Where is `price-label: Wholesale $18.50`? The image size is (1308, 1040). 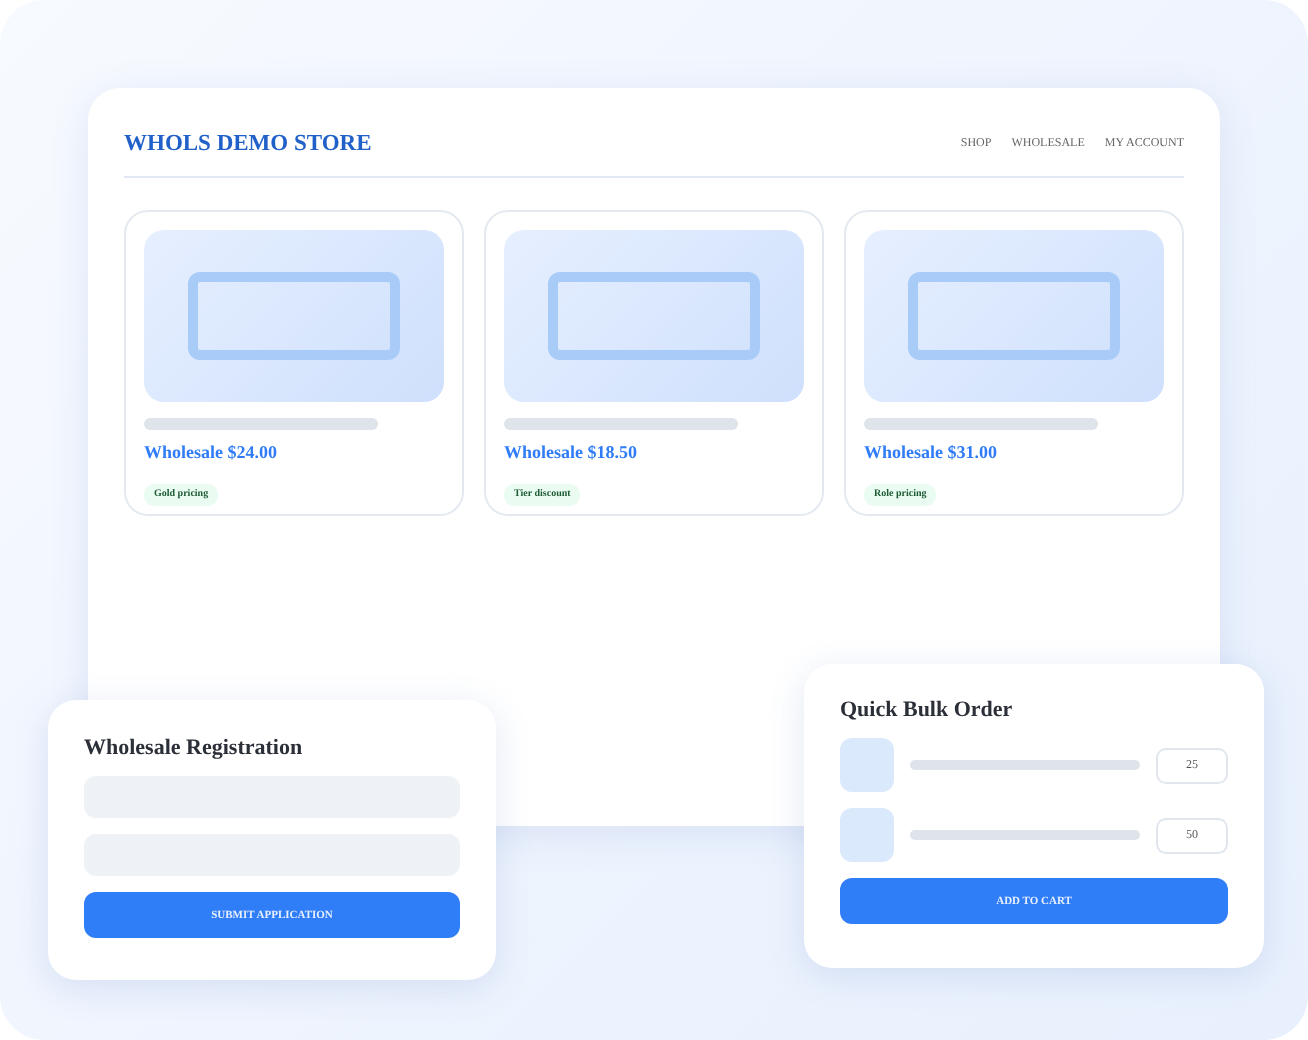
price-label: Wholesale $18.50 is located at coordinates (571, 452).